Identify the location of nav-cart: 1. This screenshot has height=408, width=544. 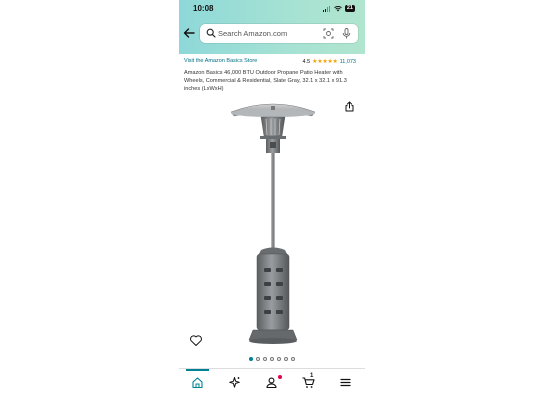
(308, 383).